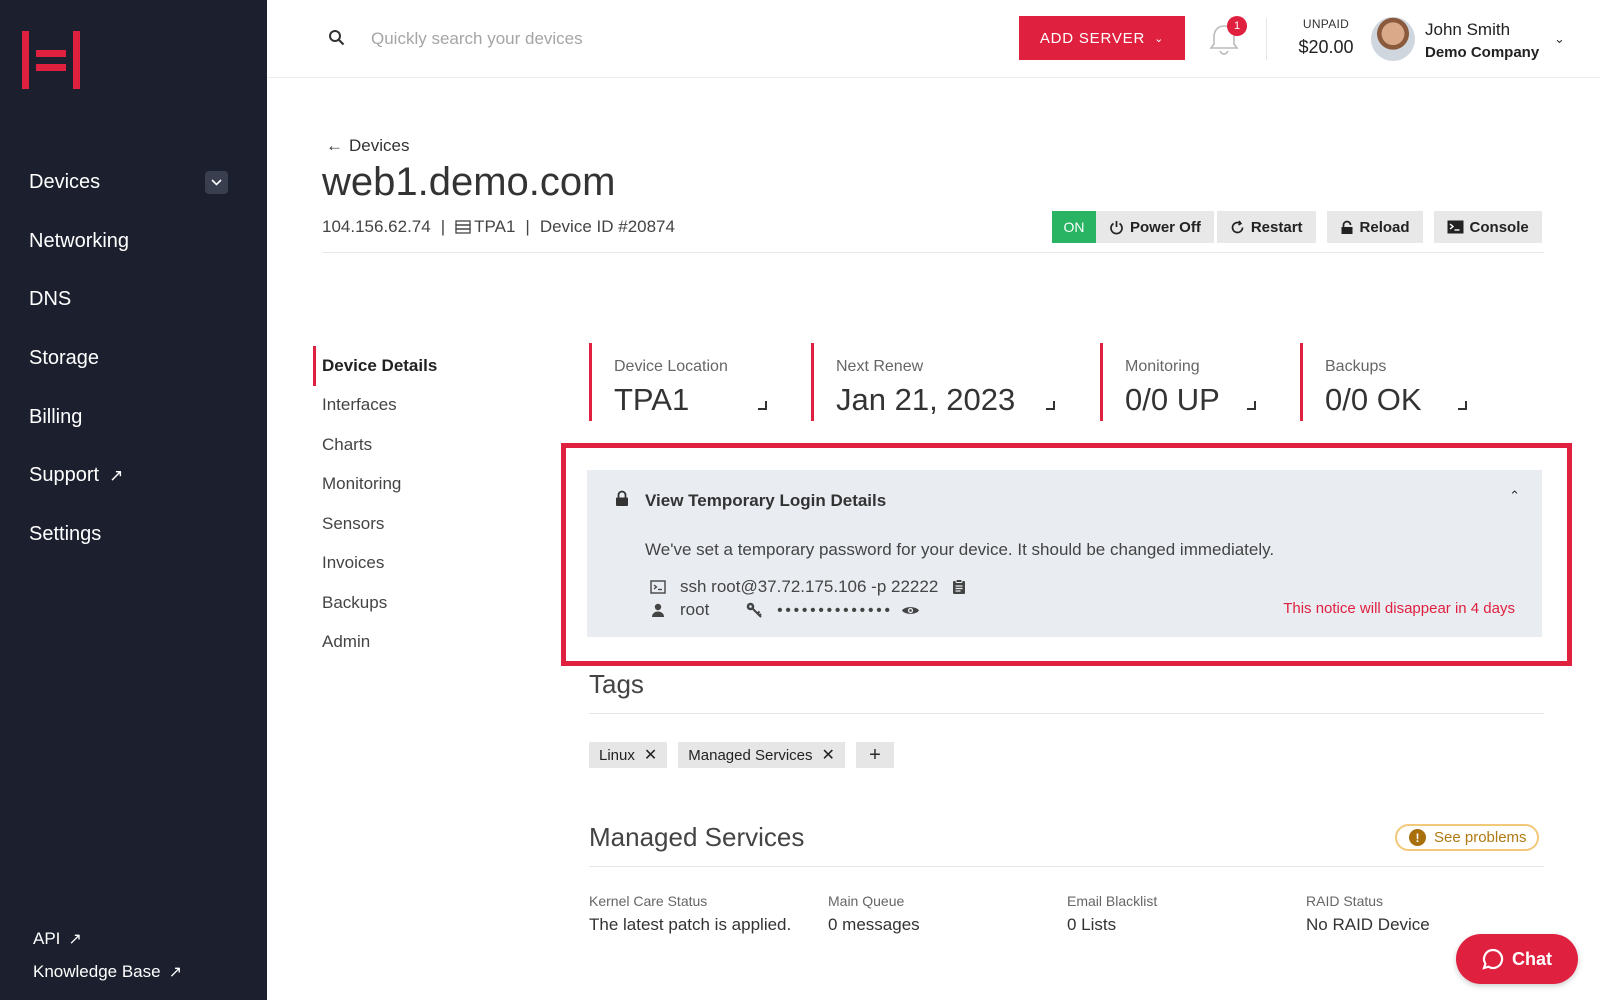  I want to click on chevron-up-icon: ⌃, so click(1514, 496).